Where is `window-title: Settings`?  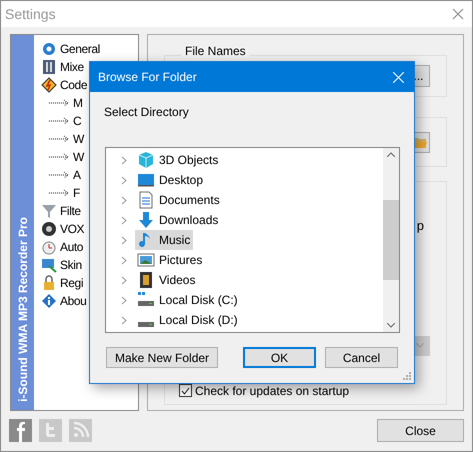
window-title: Settings is located at coordinates (30, 14).